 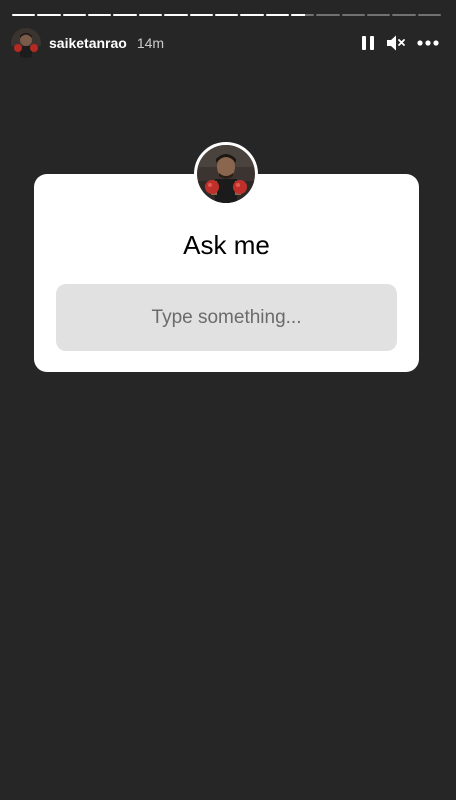 I want to click on story-header: saiketanrao 14m, so click(x=226, y=43).